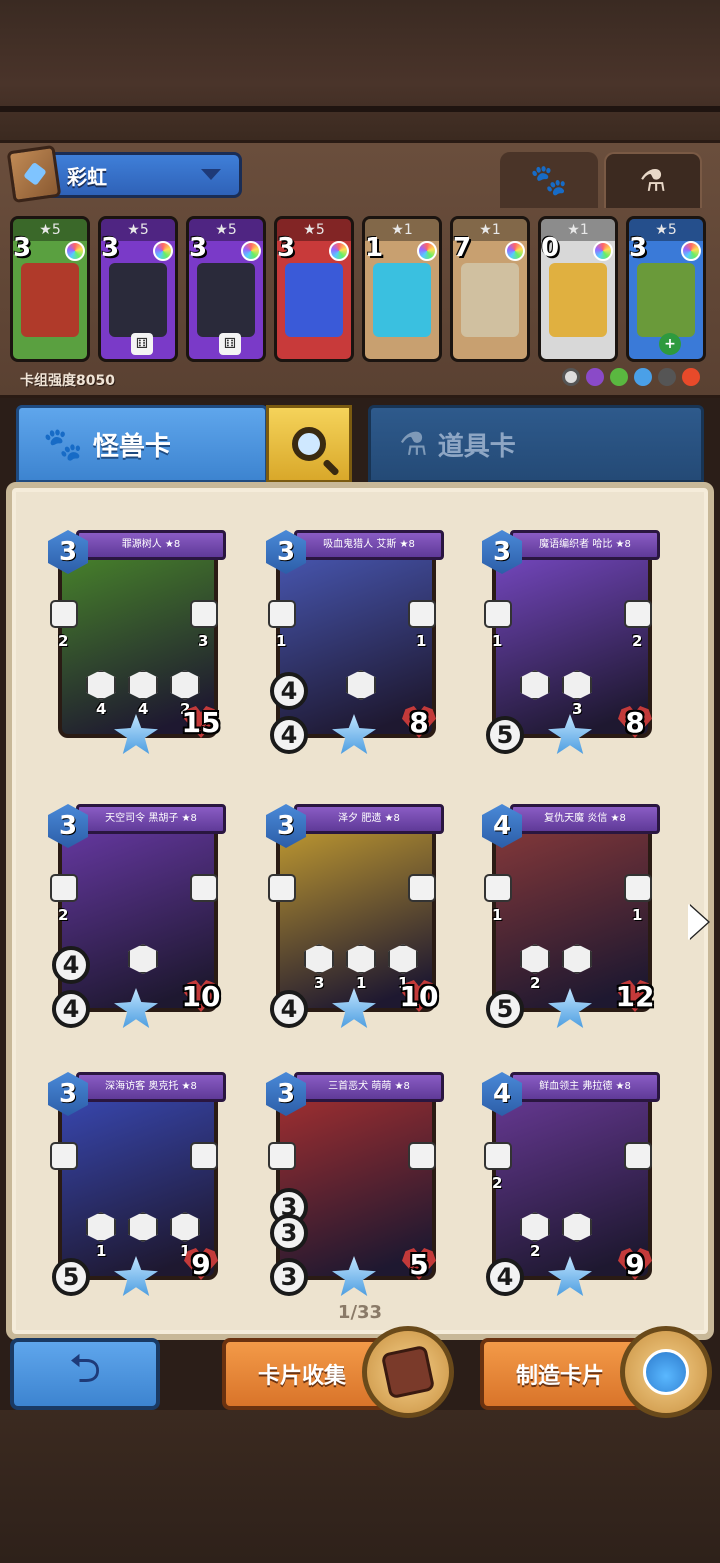  Describe the element at coordinates (369, 545) in the screenshot. I see `card-name: 吸血鬼猎人 艾斯 ★8` at that location.